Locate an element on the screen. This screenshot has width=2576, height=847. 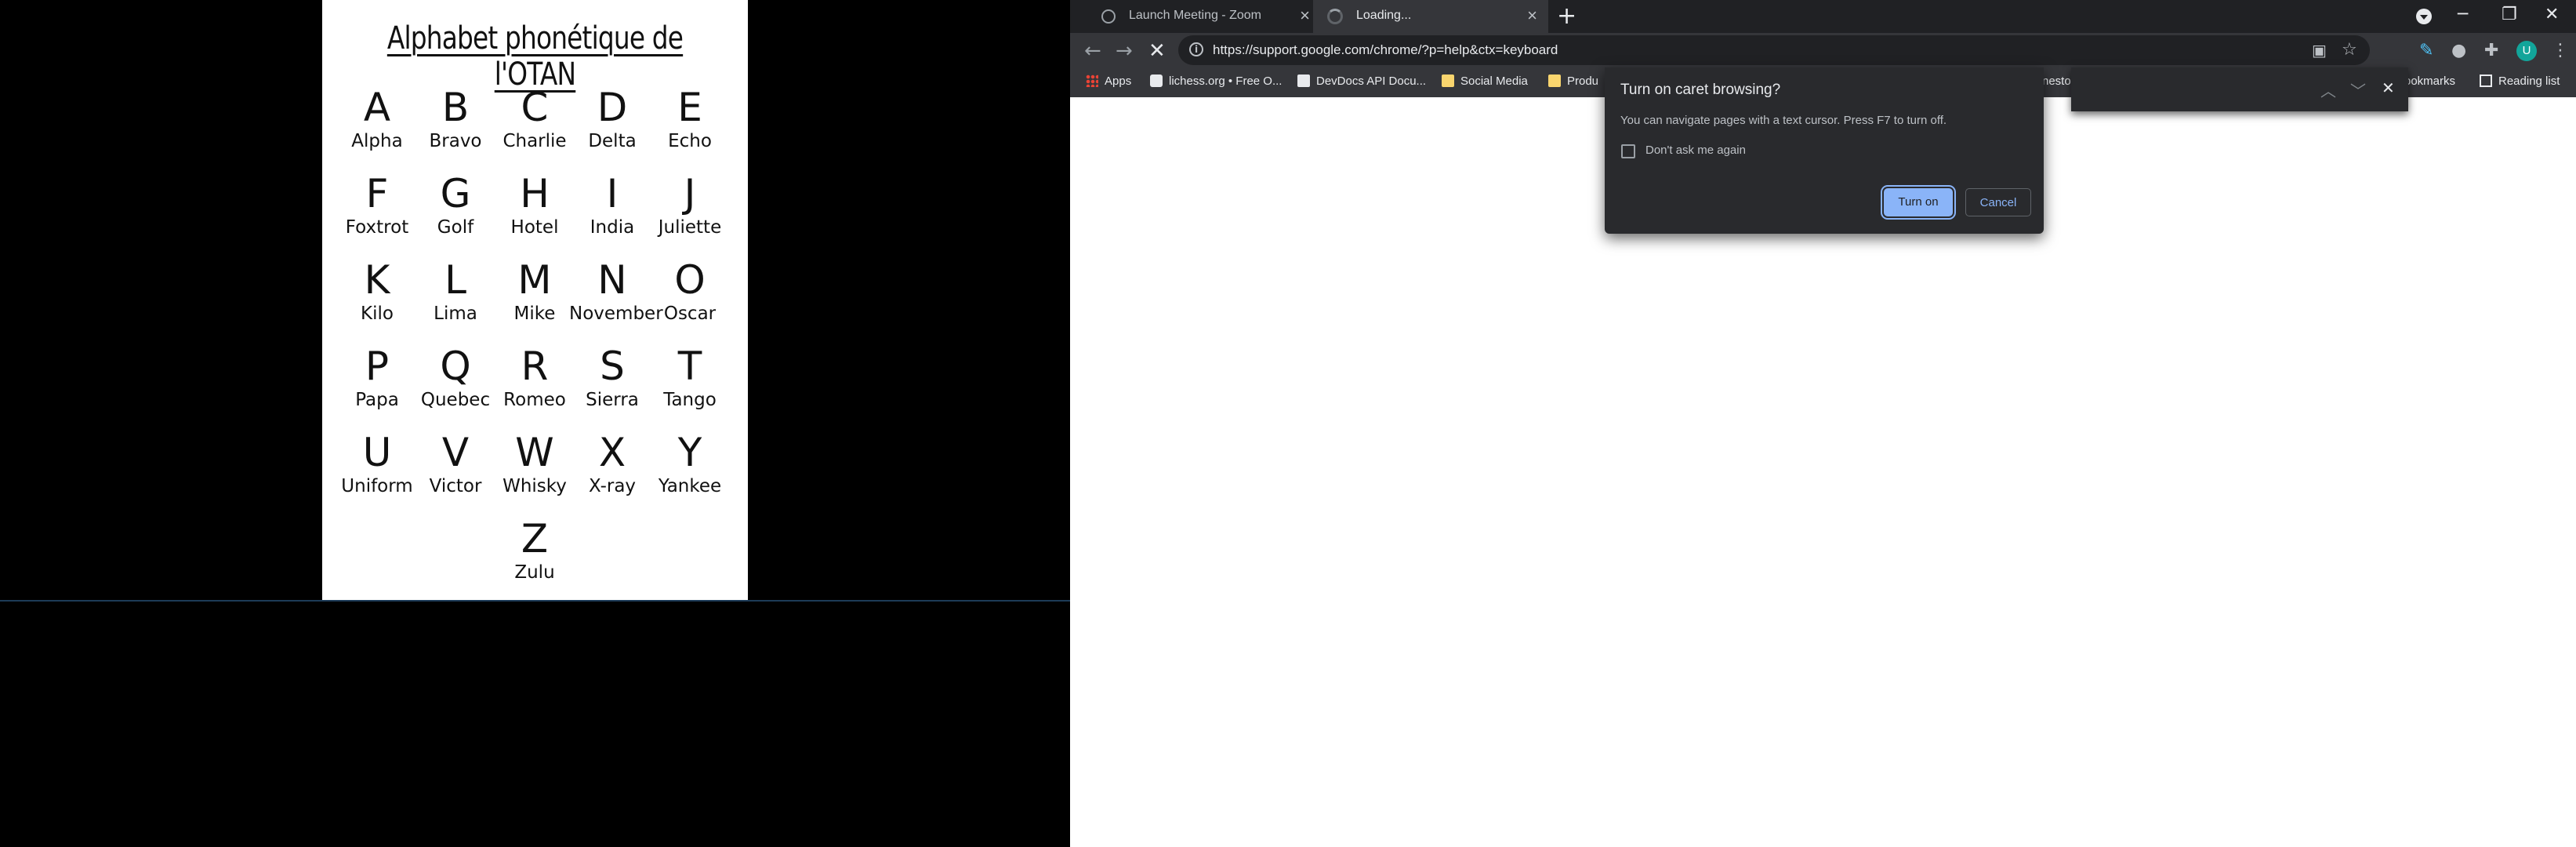
page-action-icon: ▣ is located at coordinates (2320, 50).